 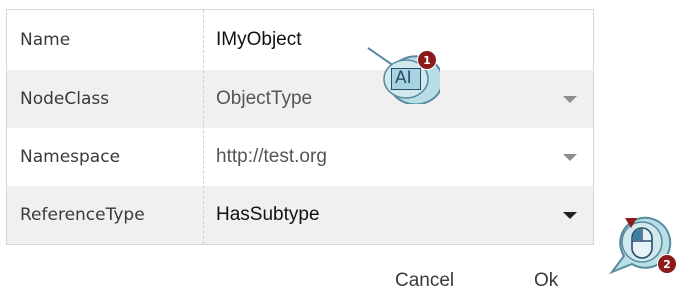 What do you see at coordinates (667, 264) in the screenshot?
I see `step-badge-2: 2` at bounding box center [667, 264].